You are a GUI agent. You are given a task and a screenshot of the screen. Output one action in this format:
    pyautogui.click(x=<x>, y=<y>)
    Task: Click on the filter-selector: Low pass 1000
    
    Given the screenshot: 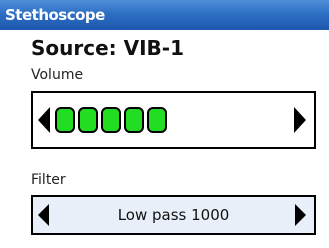 What is the action you would take?
    pyautogui.click(x=173, y=215)
    